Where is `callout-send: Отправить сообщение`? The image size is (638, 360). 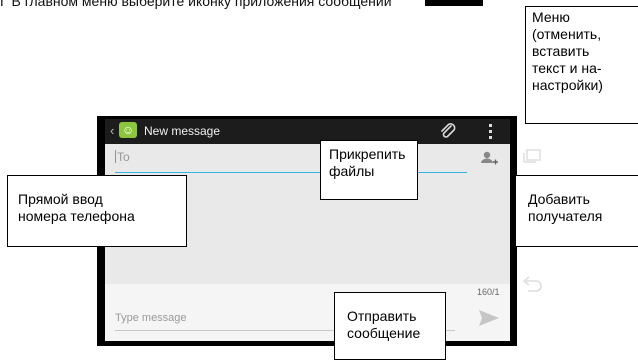
callout-send: Отправить сообщение is located at coordinates (390, 326).